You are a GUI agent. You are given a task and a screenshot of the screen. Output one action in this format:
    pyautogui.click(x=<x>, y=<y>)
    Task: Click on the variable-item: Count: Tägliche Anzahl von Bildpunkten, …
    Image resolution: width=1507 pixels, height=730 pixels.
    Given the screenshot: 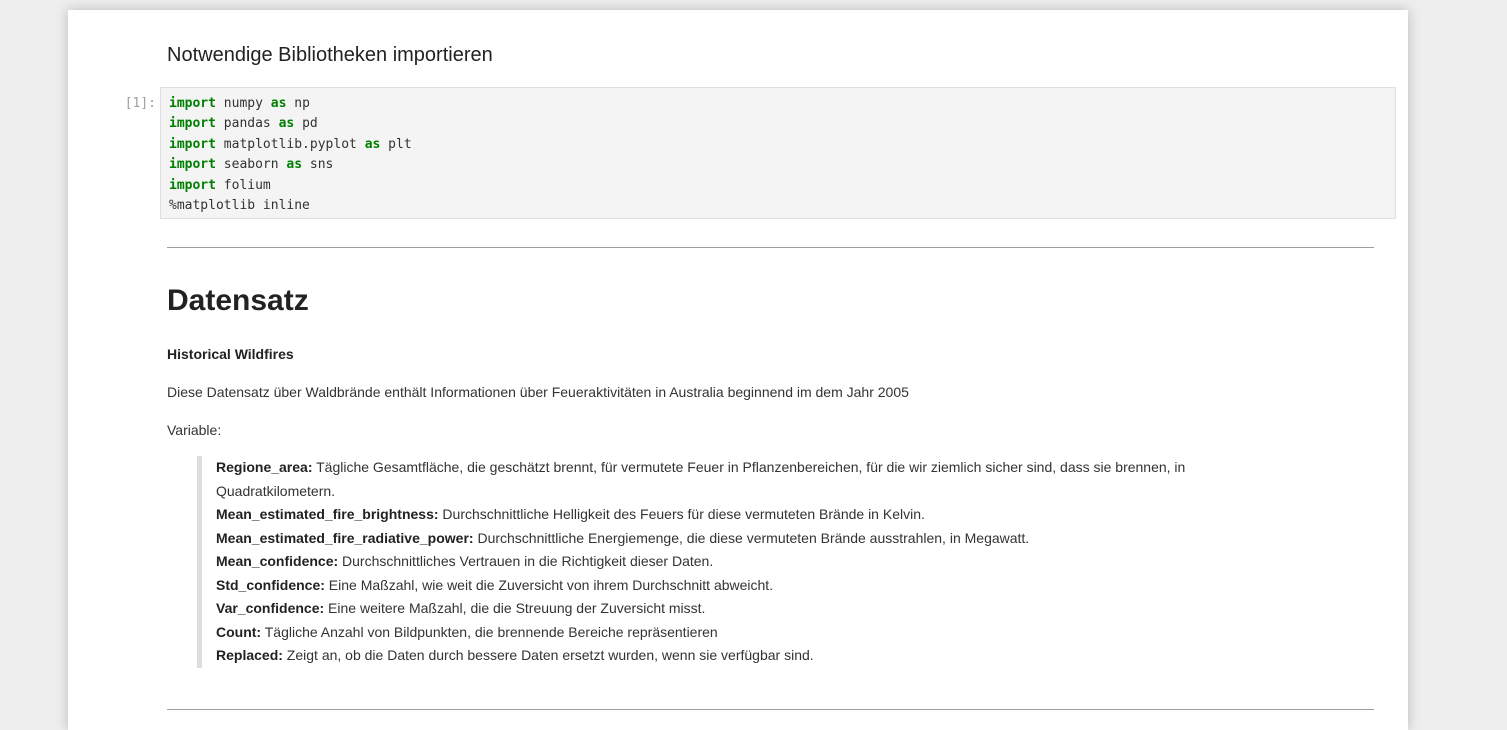 What is the action you would take?
    pyautogui.click(x=741, y=633)
    